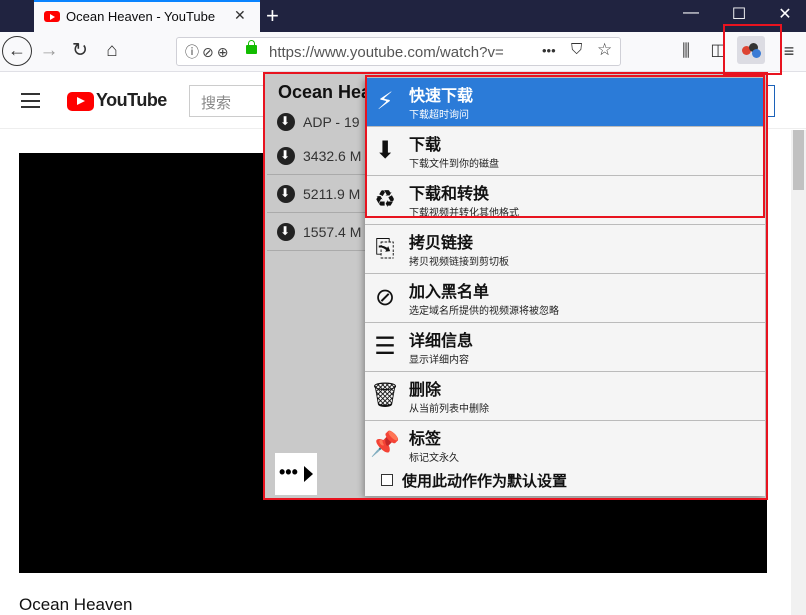 The height and width of the screenshot is (615, 806). Describe the element at coordinates (240, 15) in the screenshot. I see `tab-close-icon: ✕` at that location.